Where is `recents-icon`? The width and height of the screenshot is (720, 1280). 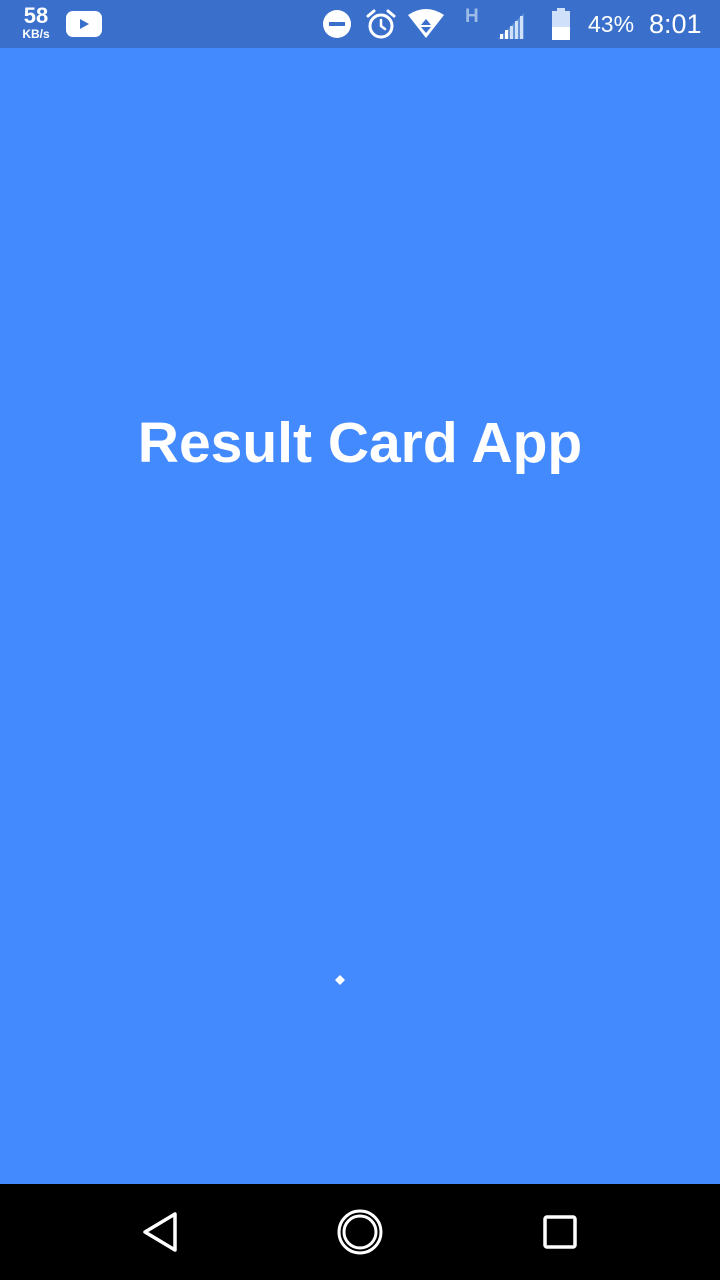
recents-icon is located at coordinates (560, 1232).